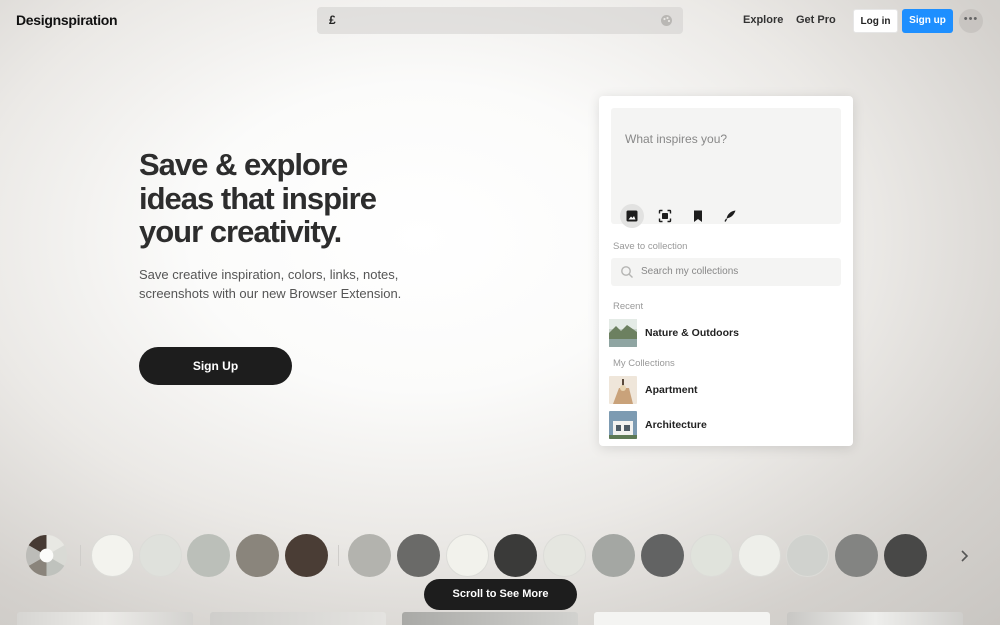 The width and height of the screenshot is (1000, 625). I want to click on collection-item-architecture: Architecture, so click(726, 425).